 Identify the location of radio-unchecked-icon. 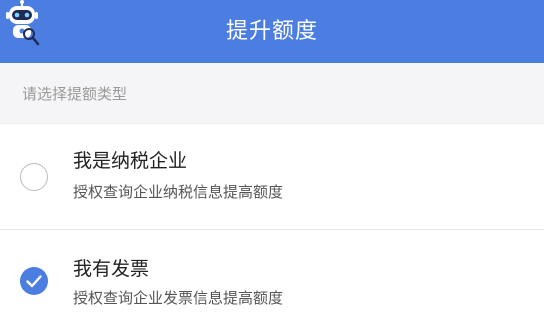
(34, 177).